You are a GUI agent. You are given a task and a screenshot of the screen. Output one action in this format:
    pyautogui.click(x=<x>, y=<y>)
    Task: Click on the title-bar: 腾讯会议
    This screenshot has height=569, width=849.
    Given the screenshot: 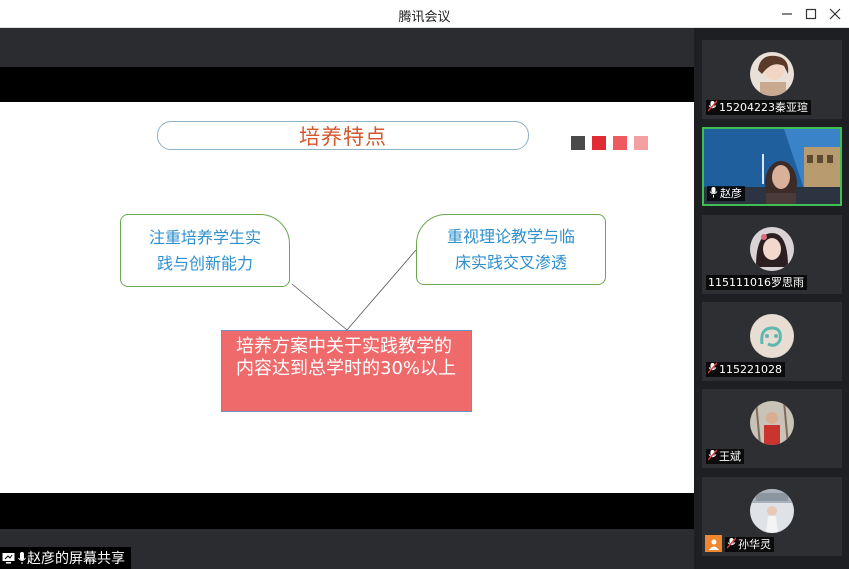 What is the action you would take?
    pyautogui.click(x=424, y=14)
    